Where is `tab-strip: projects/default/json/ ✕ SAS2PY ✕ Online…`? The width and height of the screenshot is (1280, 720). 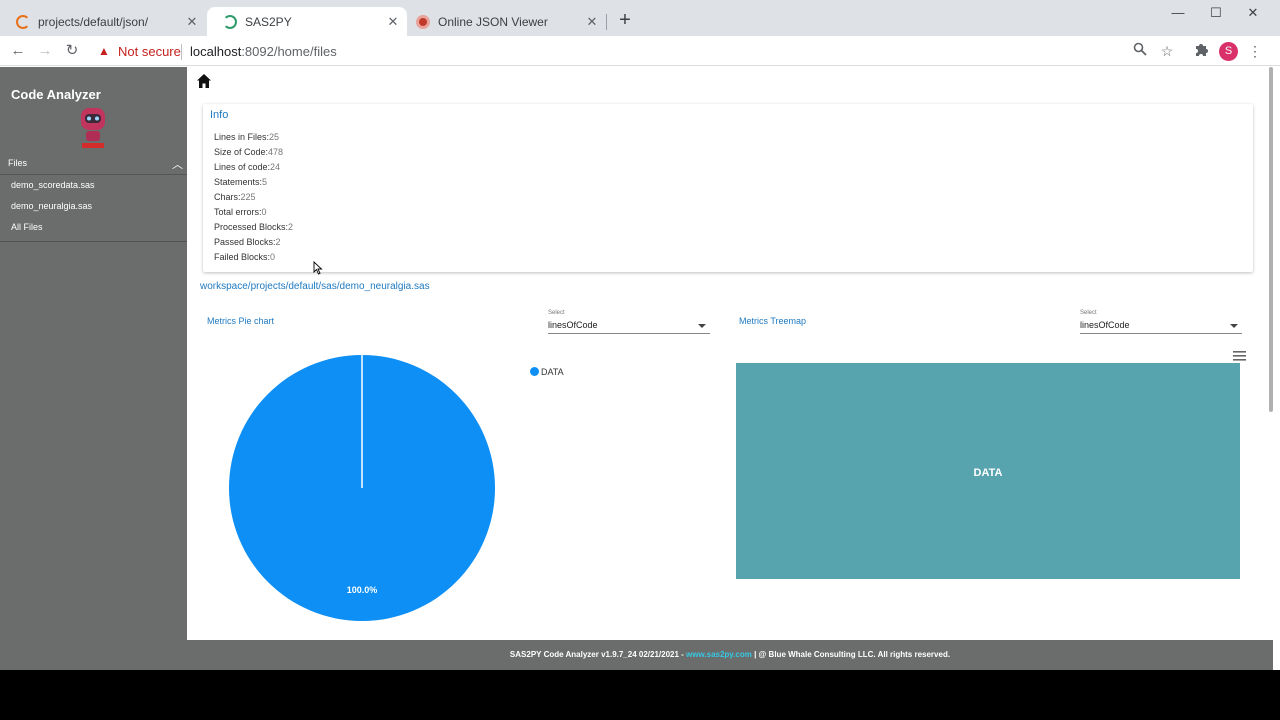 tab-strip: projects/default/json/ ✕ SAS2PY ✕ Online… is located at coordinates (640, 18).